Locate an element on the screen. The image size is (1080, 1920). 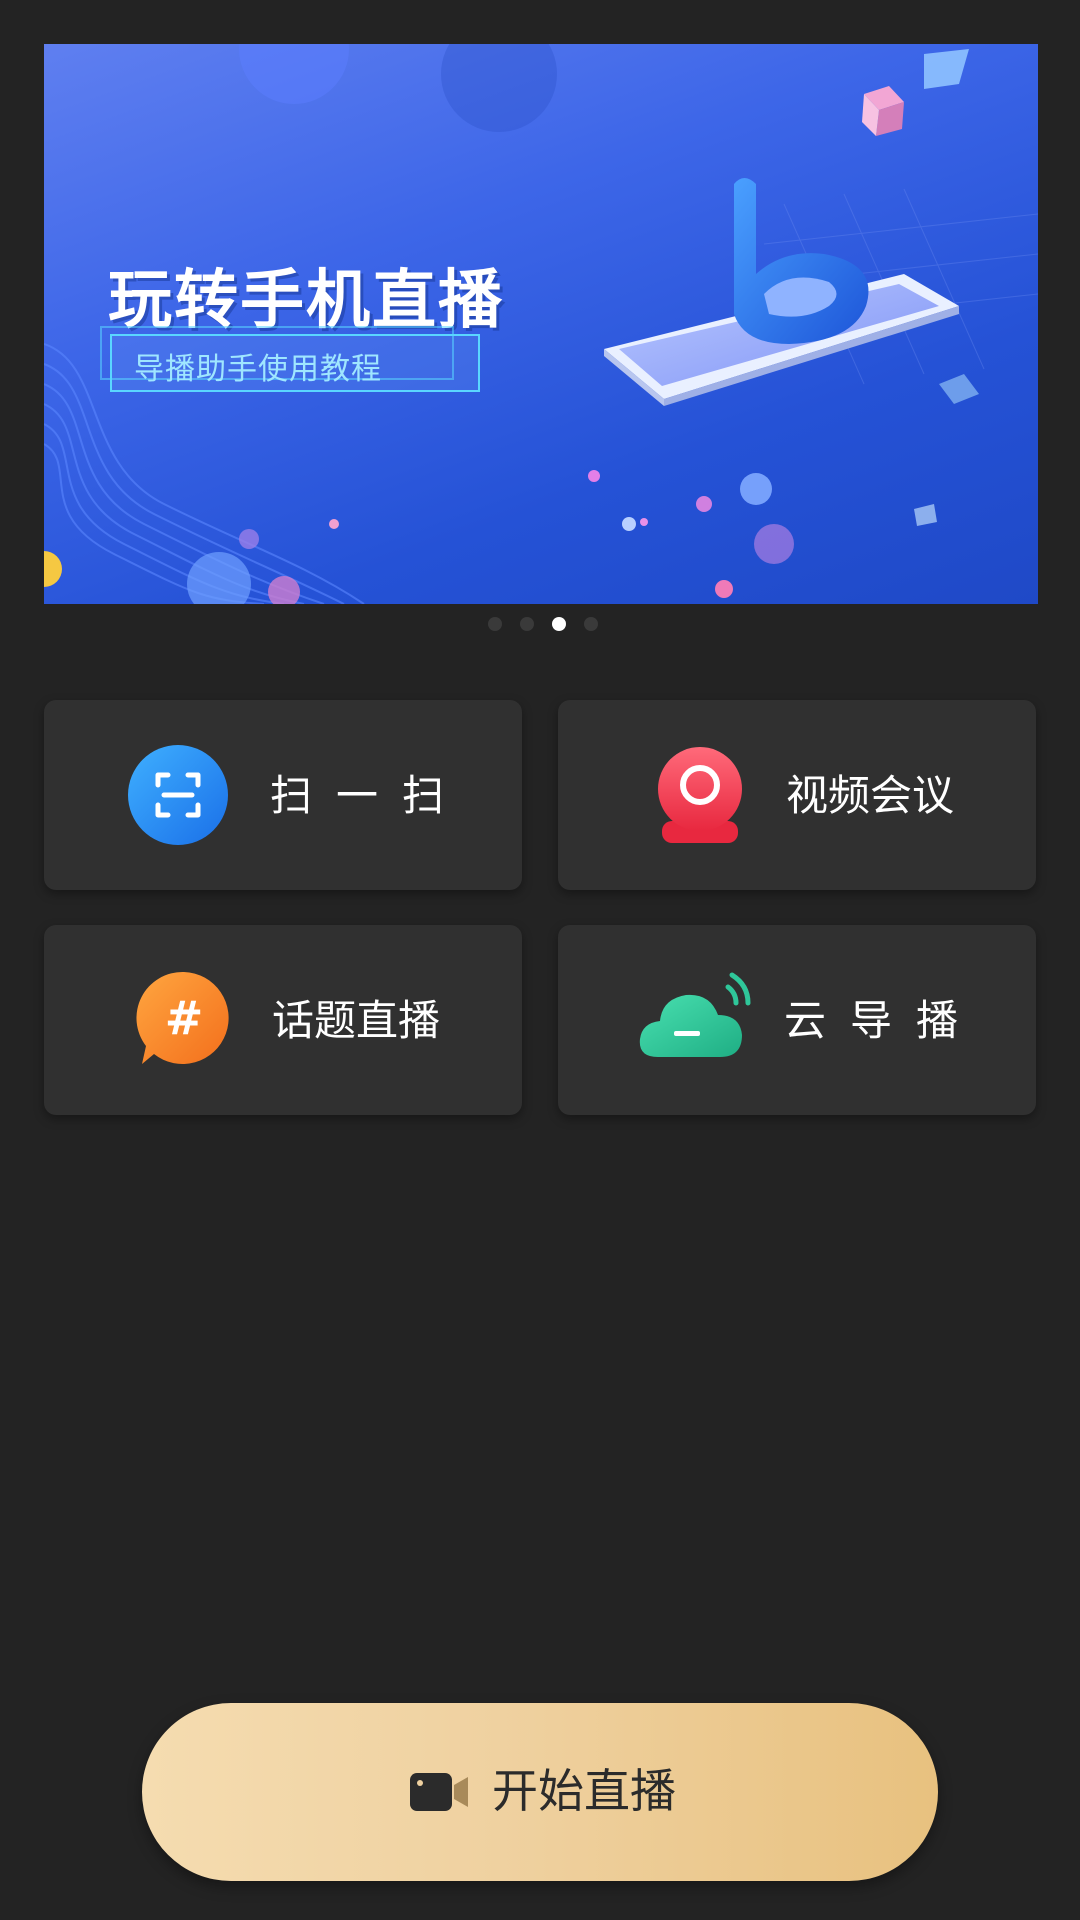
scan-tile: 扫一扫 is located at coordinates (283, 795).